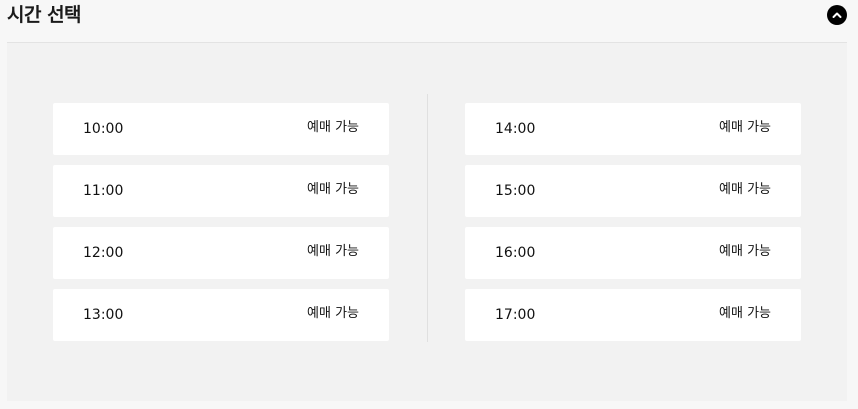  What do you see at coordinates (633, 253) in the screenshot?
I see `time-slot: 16:00 예매 가능` at bounding box center [633, 253].